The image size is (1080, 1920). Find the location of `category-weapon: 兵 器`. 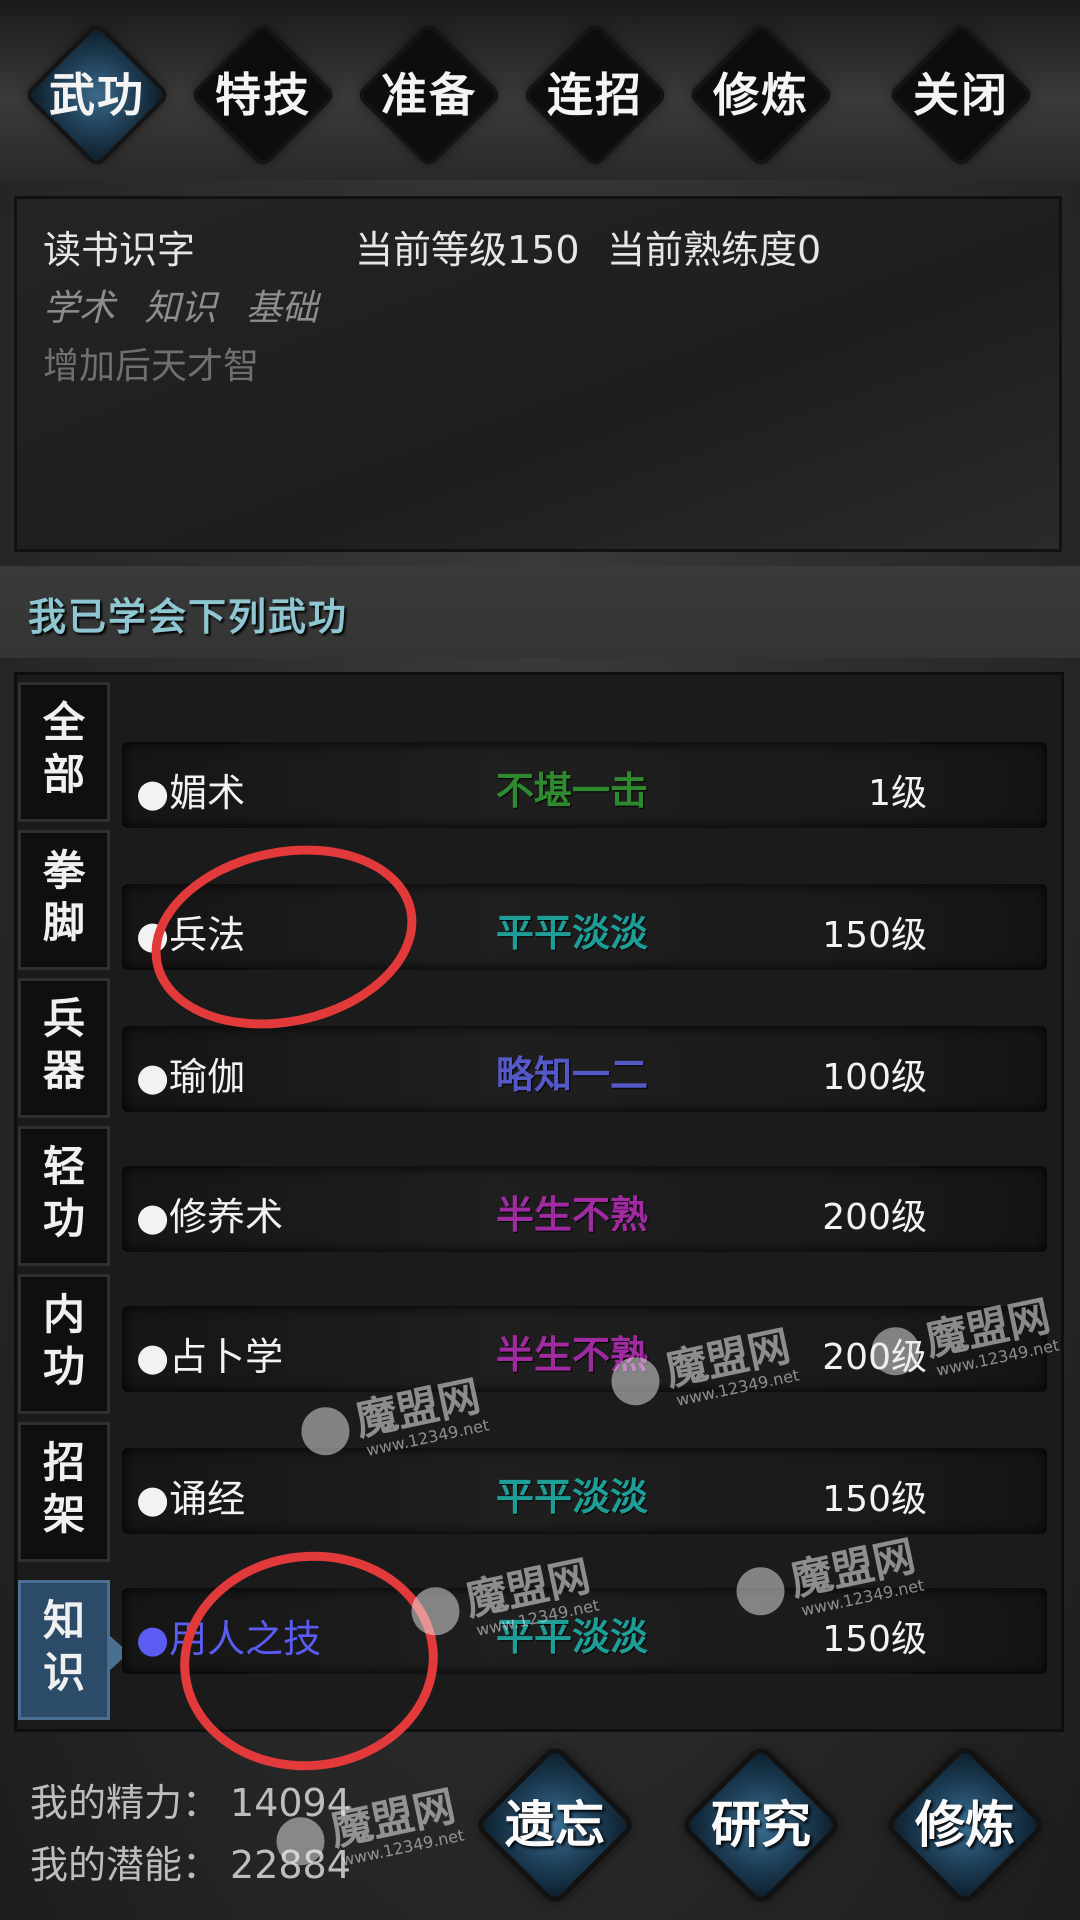

category-weapon: 兵 器 is located at coordinates (64, 1048).